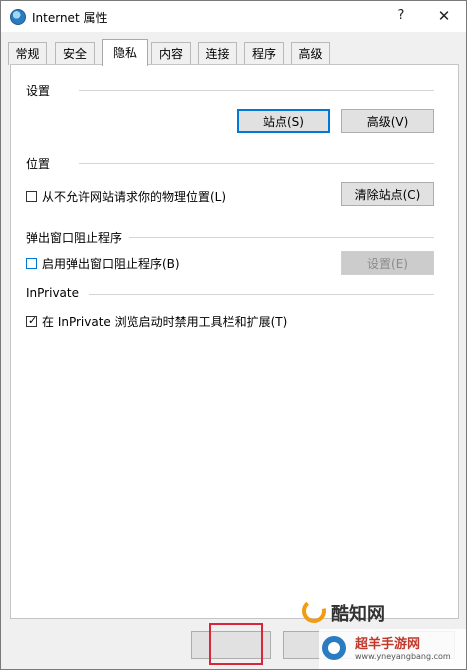  What do you see at coordinates (38, 164) in the screenshot?
I see `location-heading: 位置` at bounding box center [38, 164].